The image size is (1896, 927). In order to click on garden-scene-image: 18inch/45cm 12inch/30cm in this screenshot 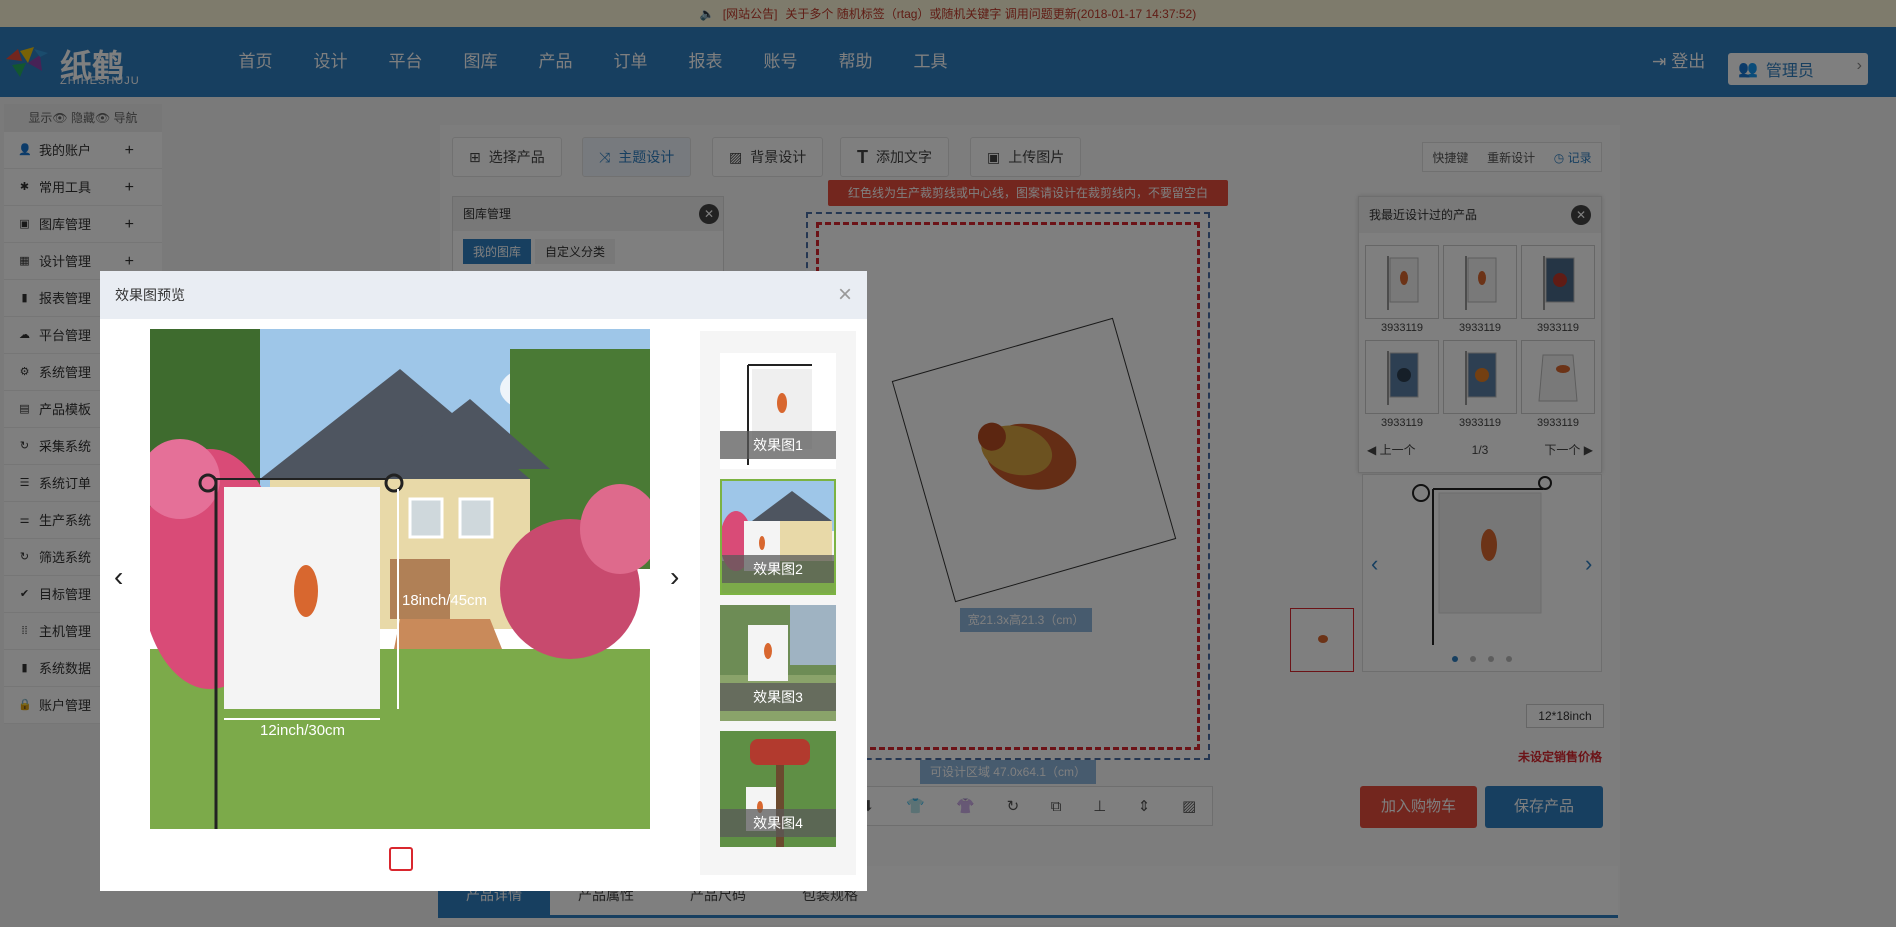, I will do `click(400, 579)`.